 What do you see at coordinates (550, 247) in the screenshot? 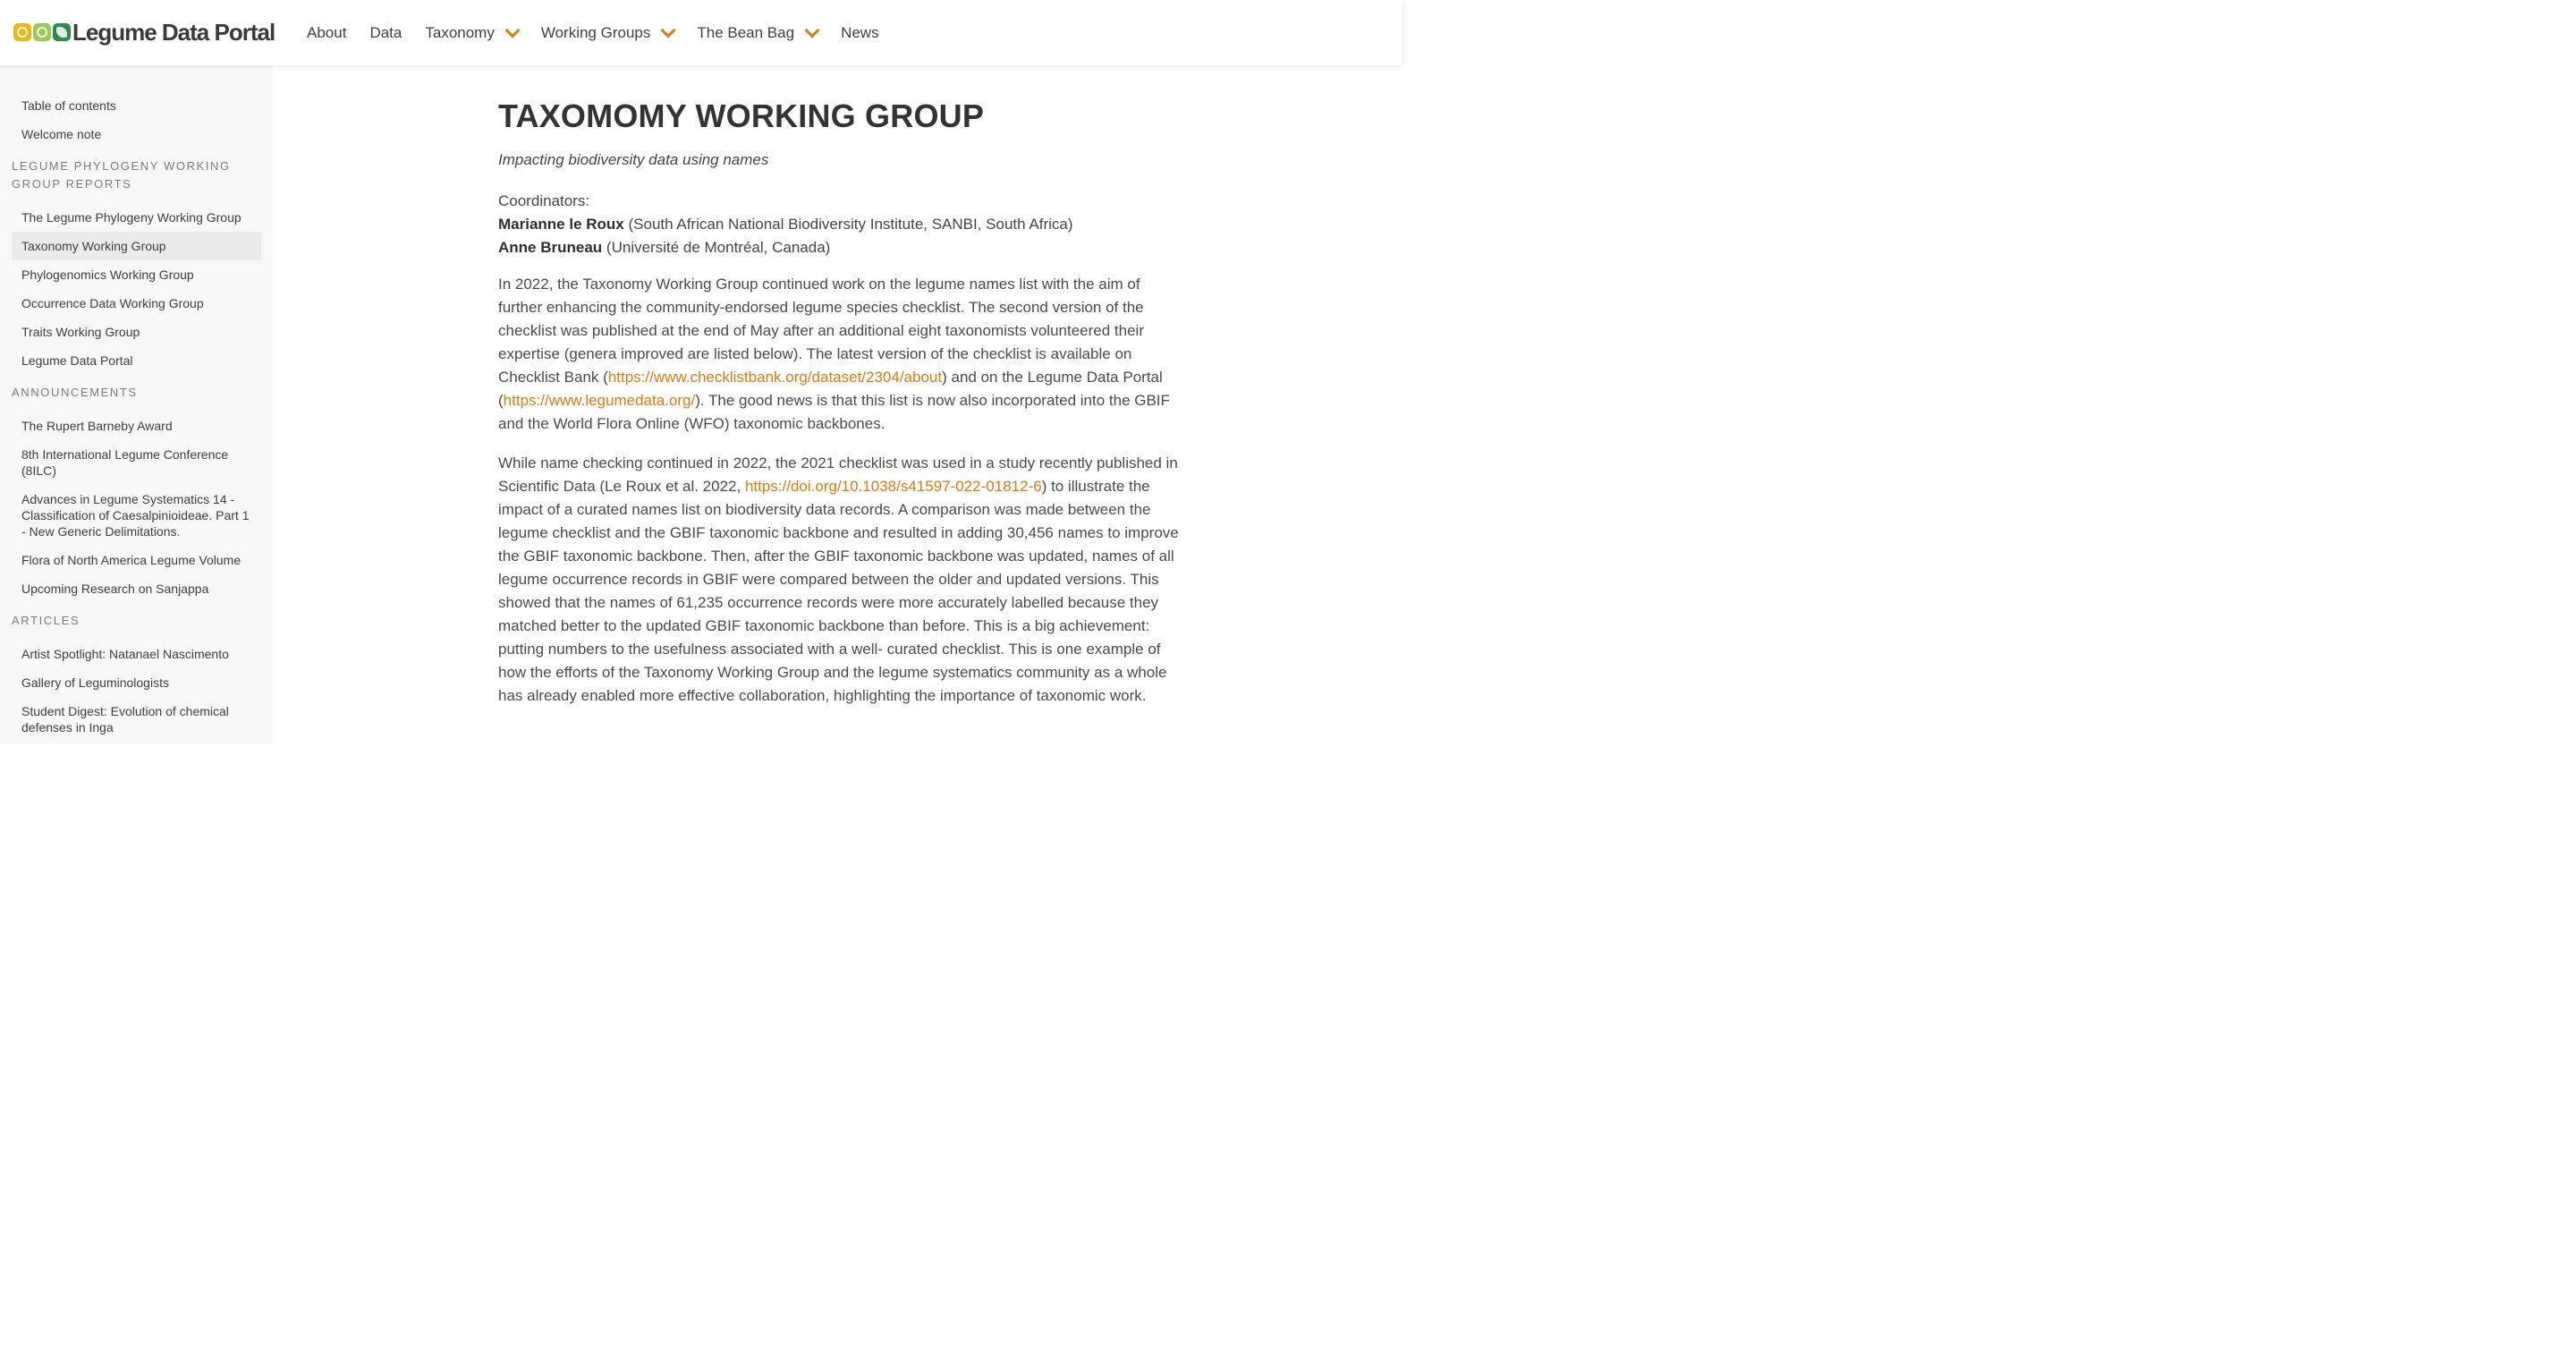
I see `coordinator-name: Anne Bruneau` at bounding box center [550, 247].